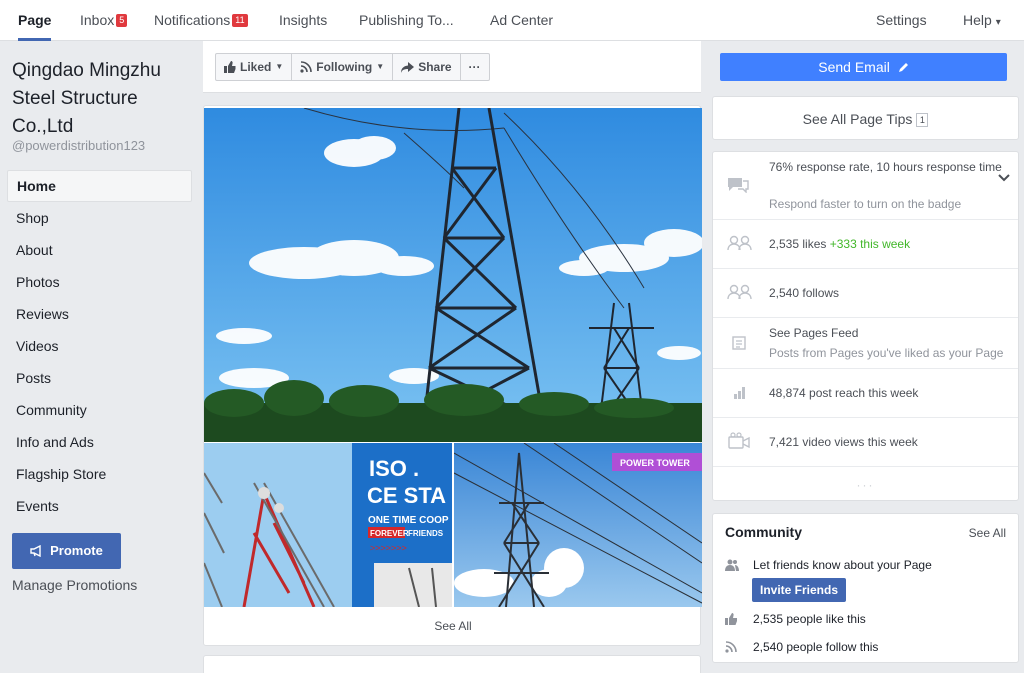  What do you see at coordinates (977, 20) in the screenshot?
I see `help-label: Help` at bounding box center [977, 20].